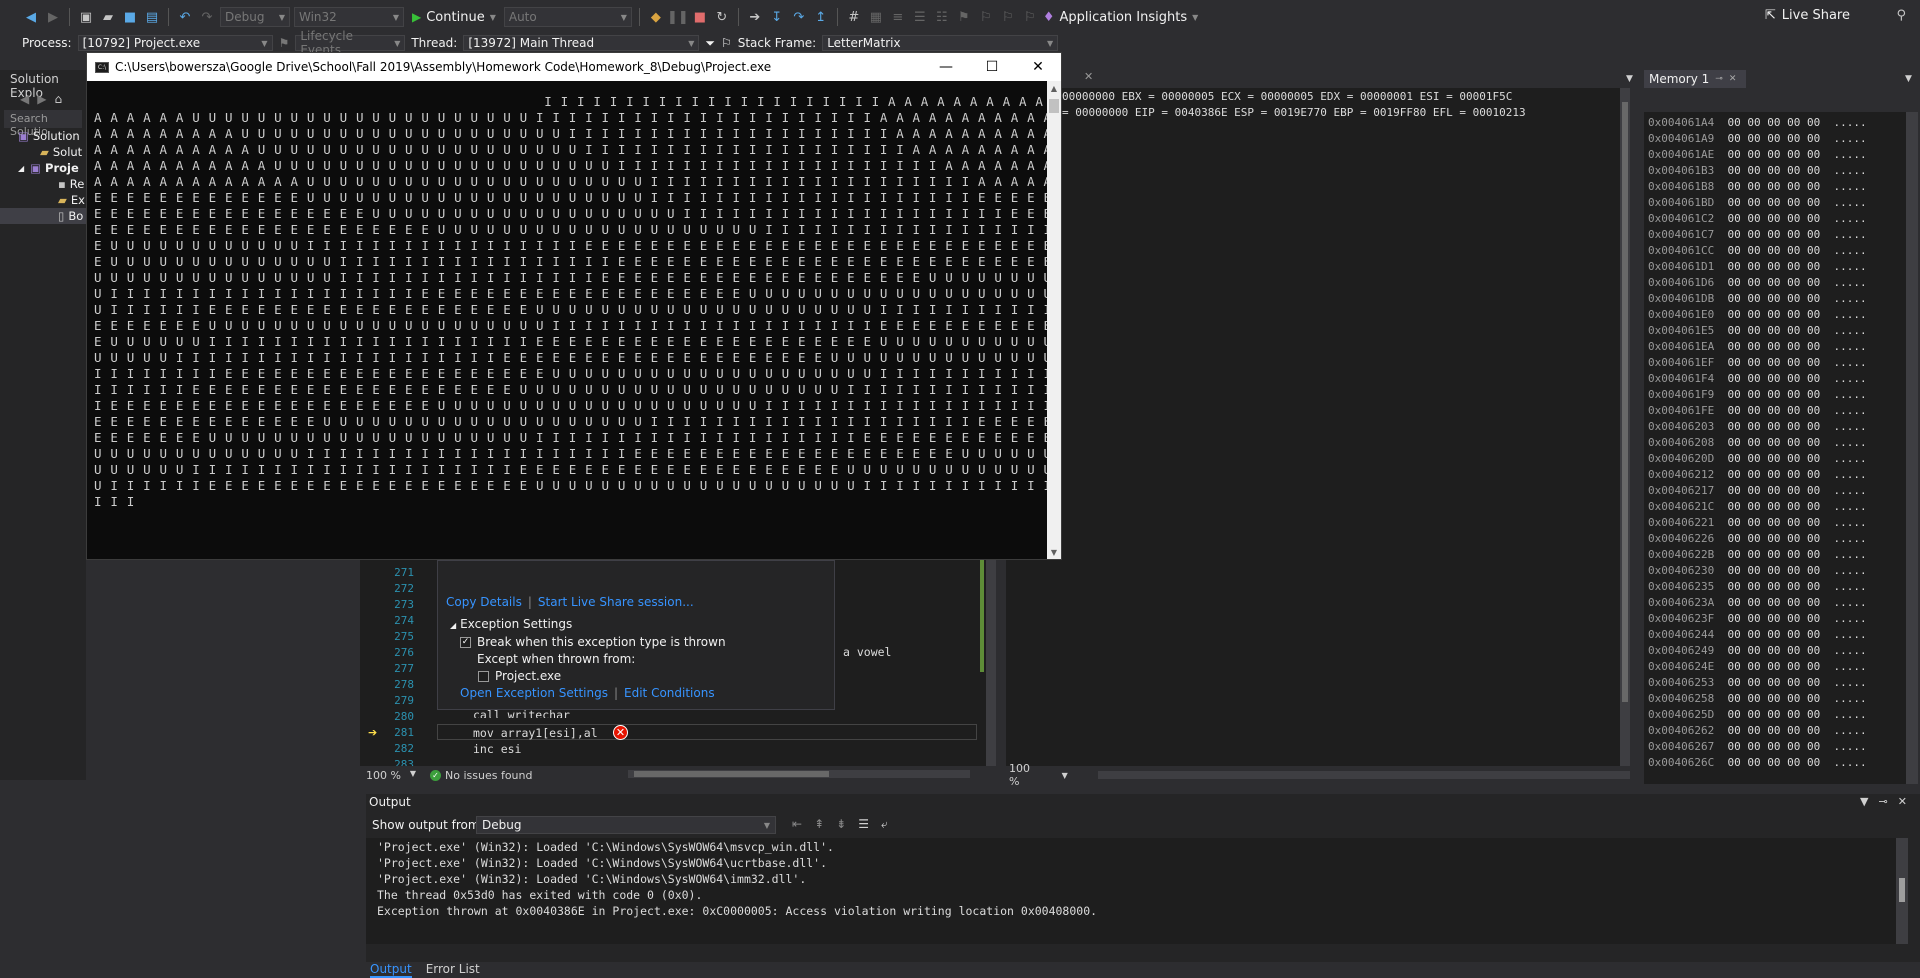 The width and height of the screenshot is (1920, 978). What do you see at coordinates (946, 67) in the screenshot?
I see `minimize-icon: —` at bounding box center [946, 67].